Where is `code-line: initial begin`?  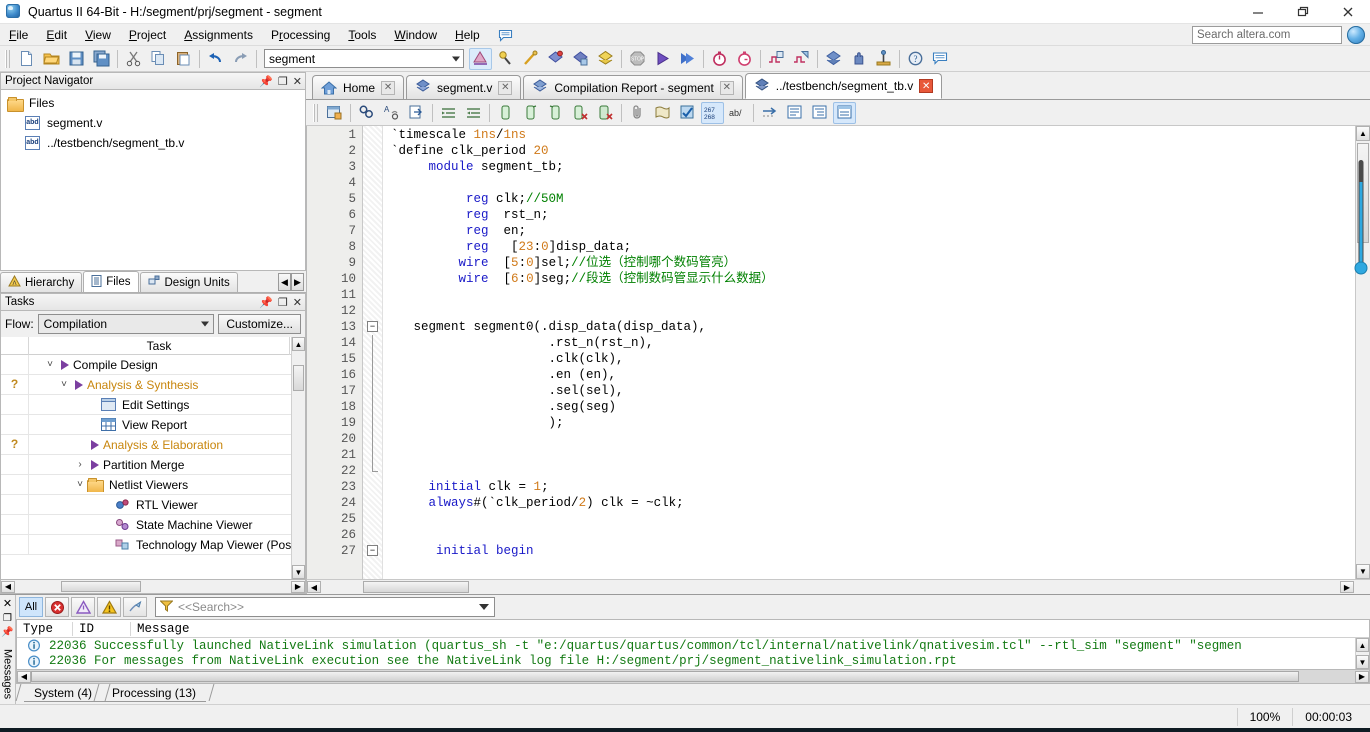
code-line: initial begin is located at coordinates (869, 551).